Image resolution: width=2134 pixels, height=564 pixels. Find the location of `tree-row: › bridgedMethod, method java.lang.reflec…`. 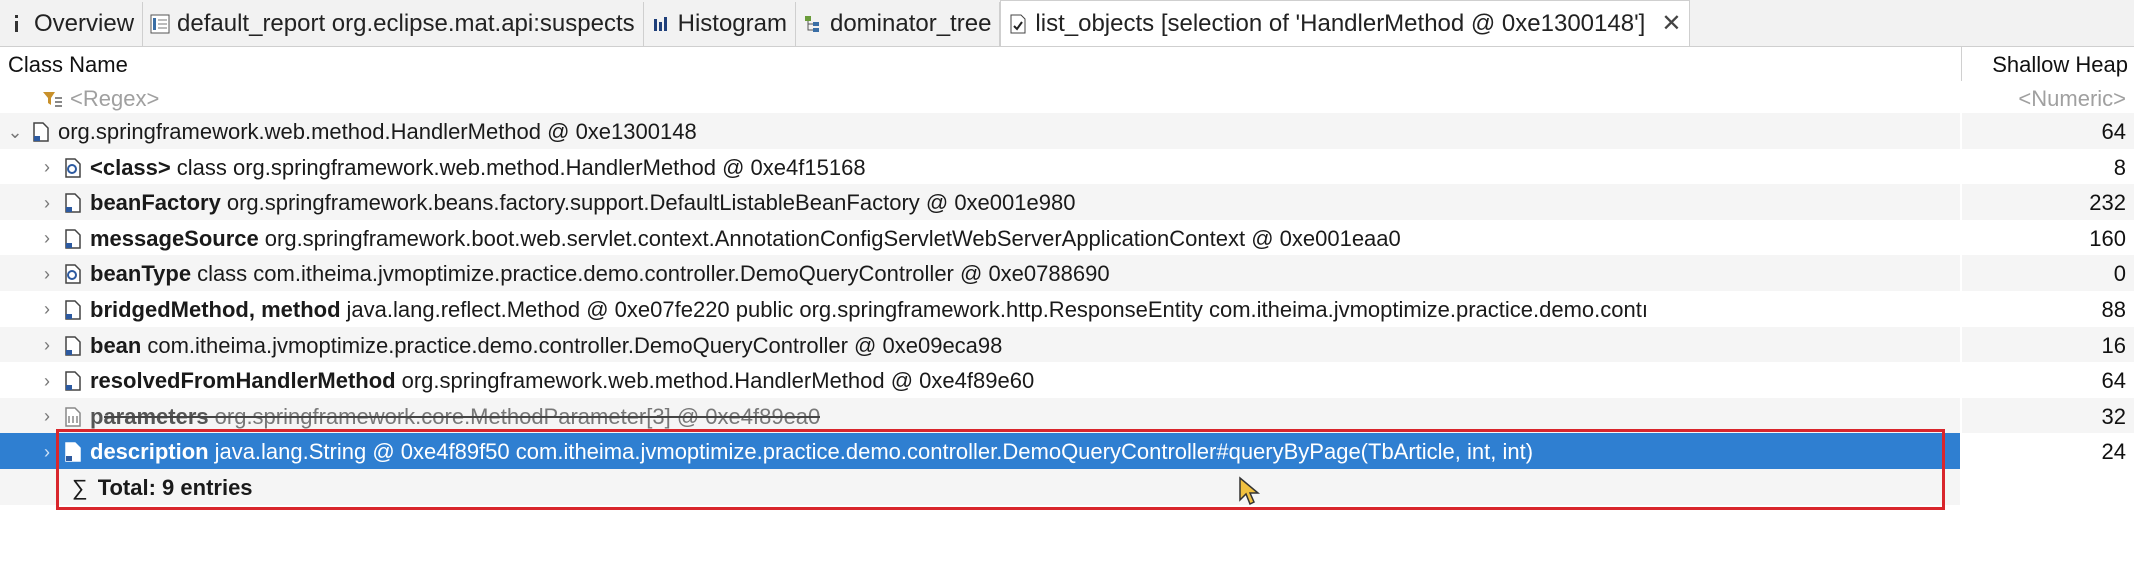

tree-row: › bridgedMethod, method java.lang.reflec… is located at coordinates (1067, 309).